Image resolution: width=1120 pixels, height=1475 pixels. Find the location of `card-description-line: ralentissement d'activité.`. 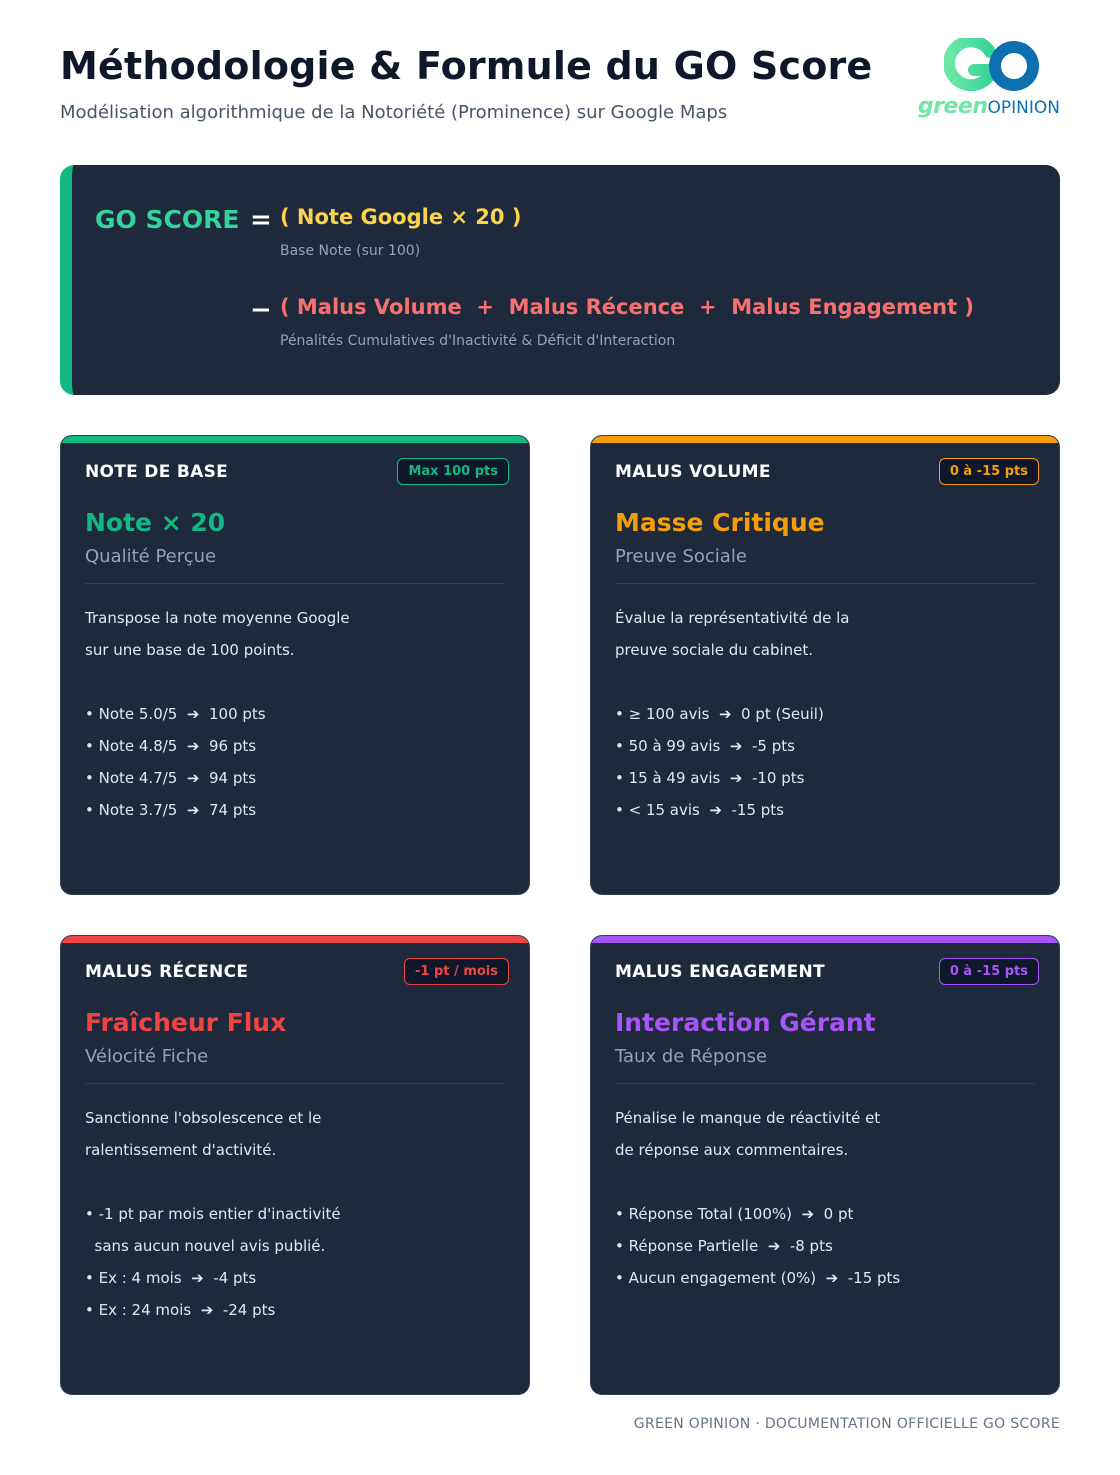

card-description-line: ralentissement d'activité. is located at coordinates (181, 1150).